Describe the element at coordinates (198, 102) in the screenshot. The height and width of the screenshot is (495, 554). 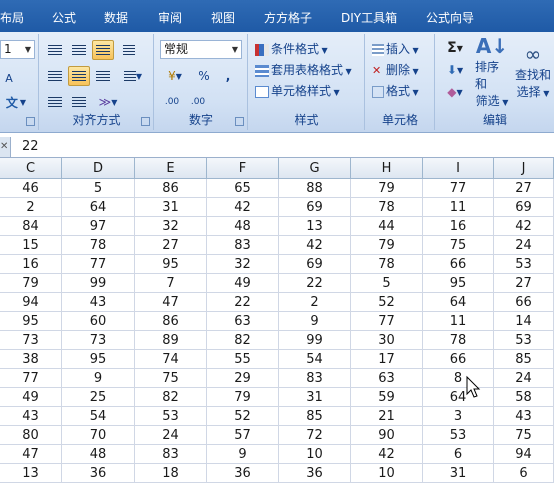
I see `decrease-decimal-button: .00` at that location.